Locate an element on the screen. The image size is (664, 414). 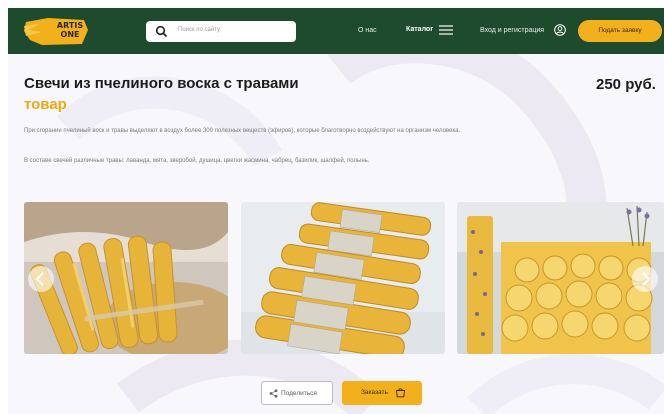
cart-icon is located at coordinates (400, 393).